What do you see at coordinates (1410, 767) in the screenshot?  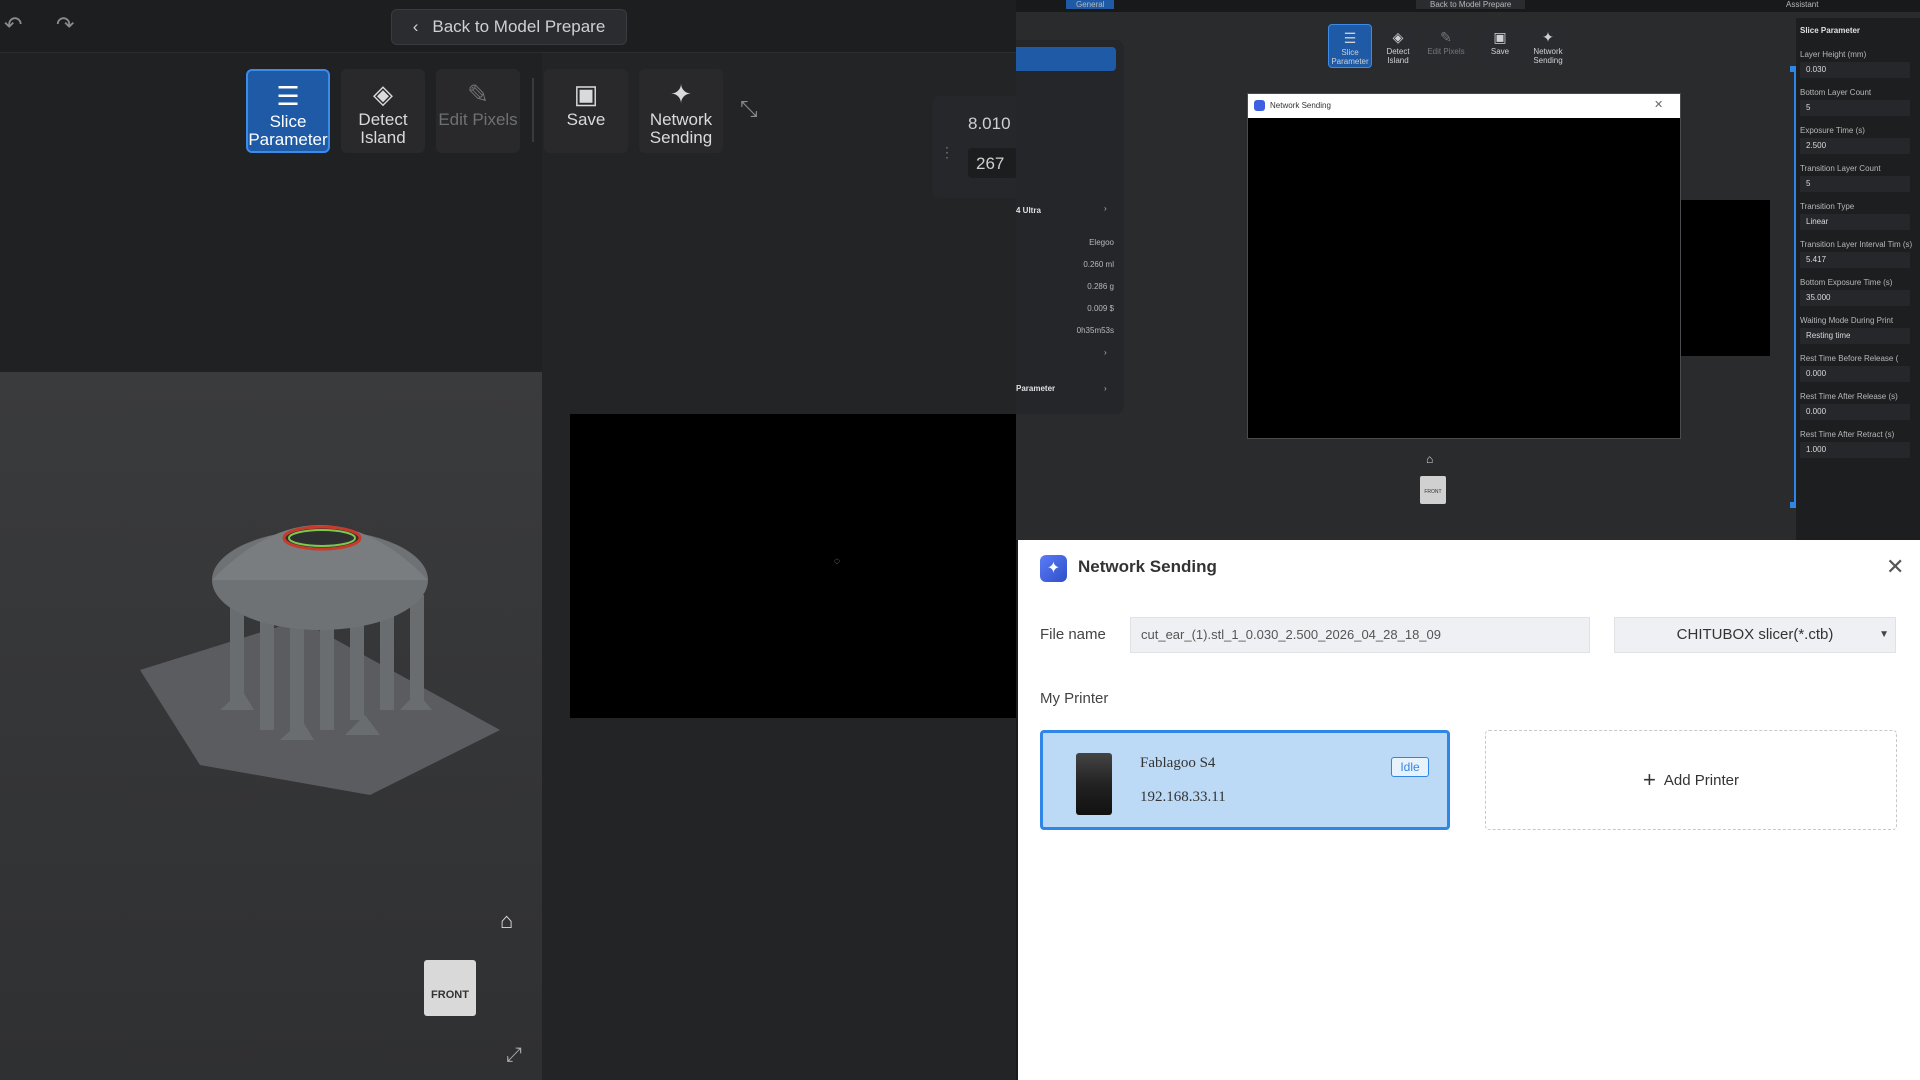 I see `status-badge: Idle` at bounding box center [1410, 767].